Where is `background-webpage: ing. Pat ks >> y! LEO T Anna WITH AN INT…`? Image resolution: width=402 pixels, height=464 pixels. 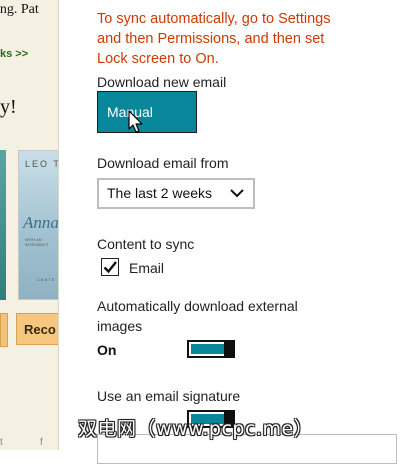 background-webpage: ing. Pat ks >> y! LEO T Anna WITH AN INT… is located at coordinates (29, 225).